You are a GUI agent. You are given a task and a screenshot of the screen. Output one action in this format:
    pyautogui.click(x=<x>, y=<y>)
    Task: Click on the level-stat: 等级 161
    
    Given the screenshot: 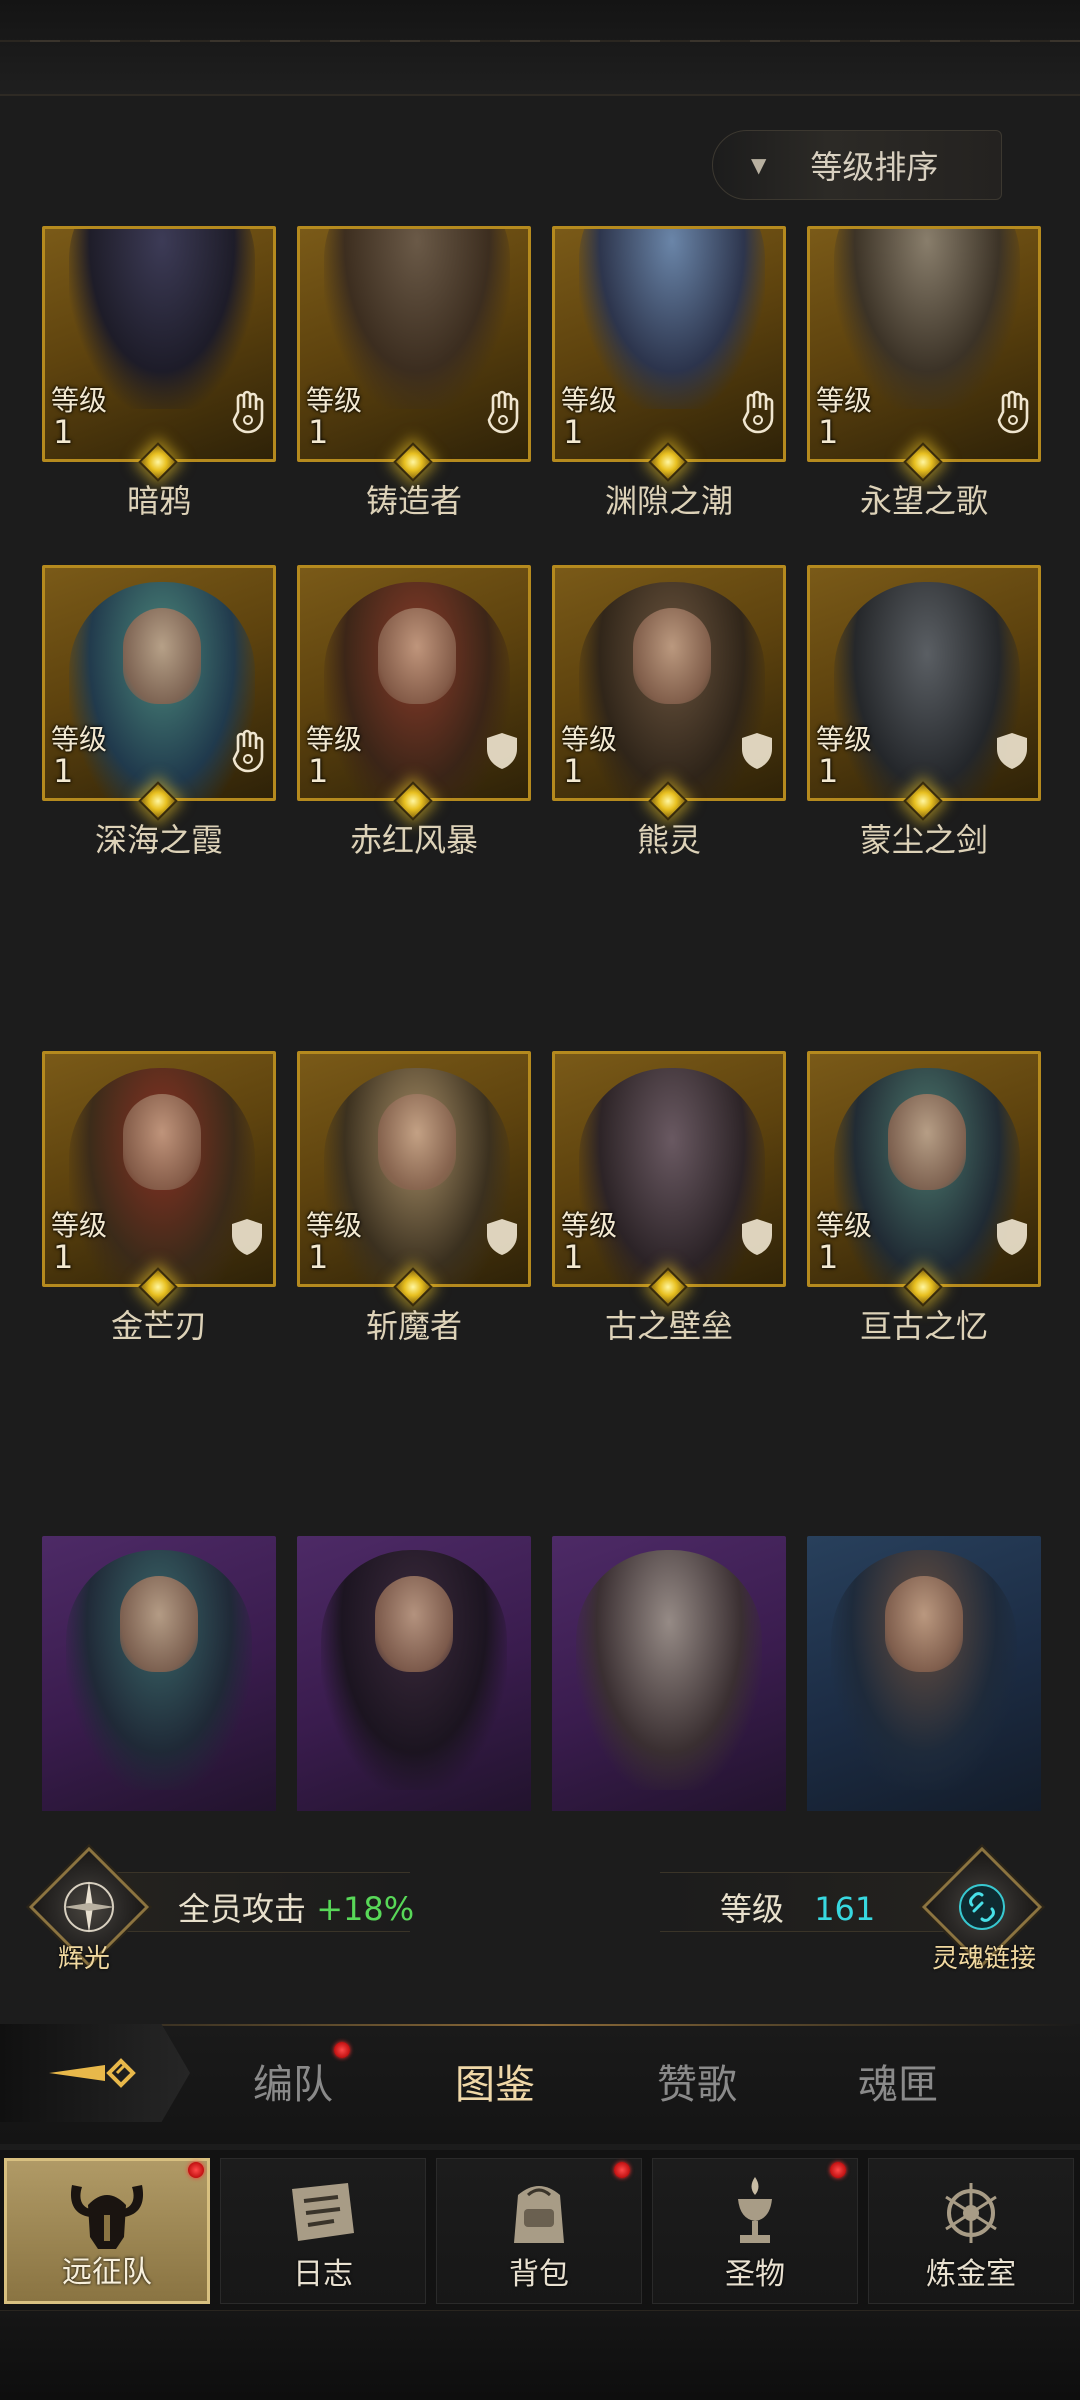 What is the action you would take?
    pyautogui.click(x=797, y=1907)
    